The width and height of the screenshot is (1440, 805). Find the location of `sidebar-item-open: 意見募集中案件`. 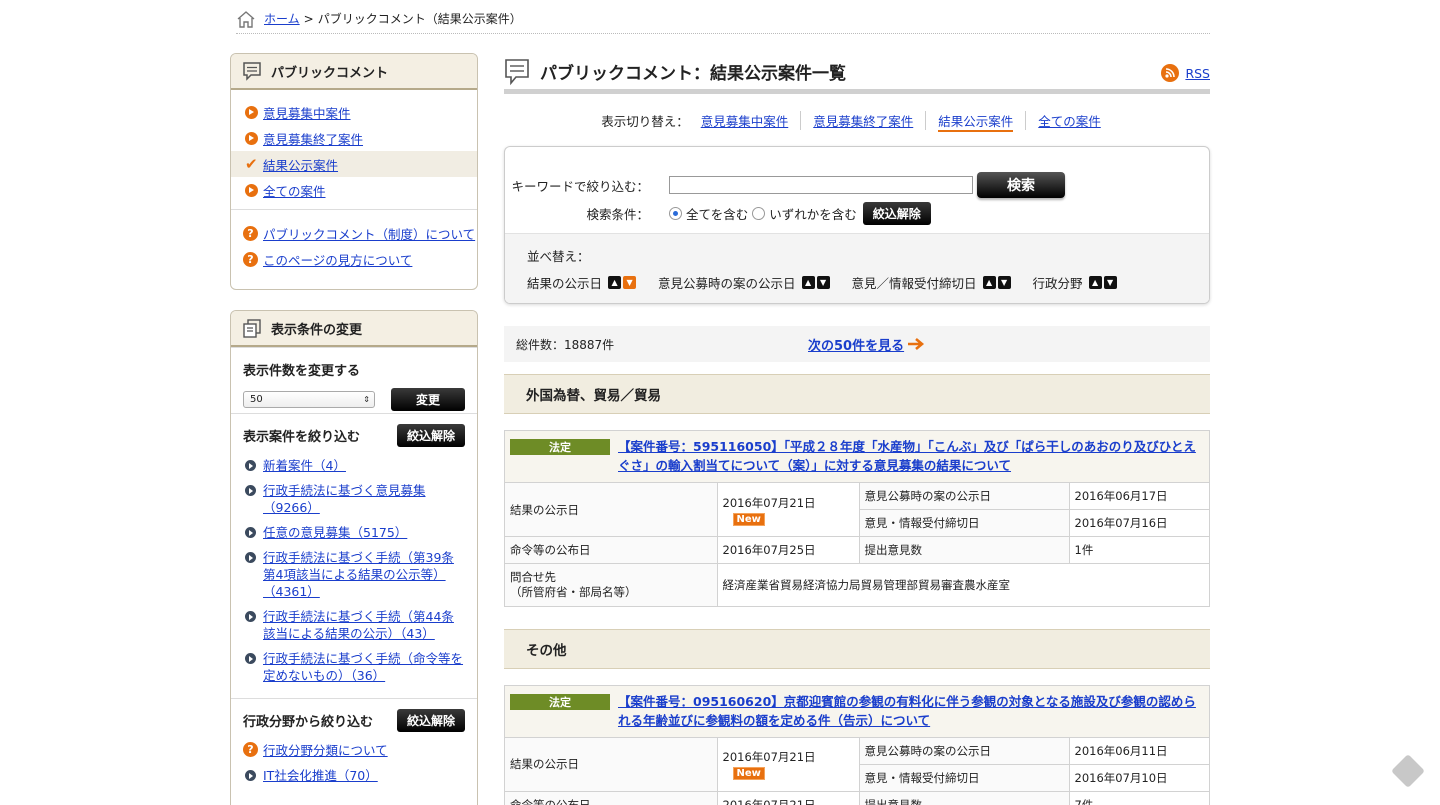

sidebar-item-open: 意見募集中案件 is located at coordinates (354, 112).